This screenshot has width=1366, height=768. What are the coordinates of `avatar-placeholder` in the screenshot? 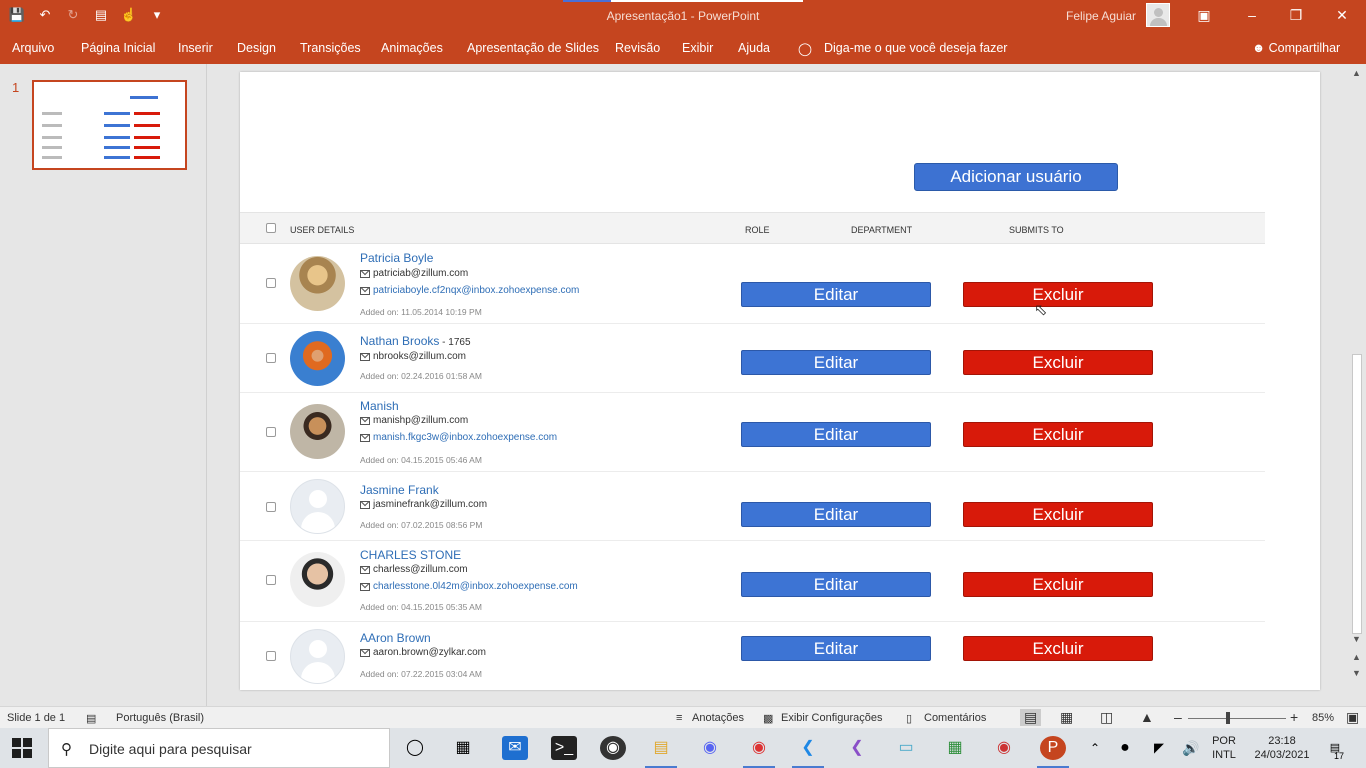 It's located at (317, 656).